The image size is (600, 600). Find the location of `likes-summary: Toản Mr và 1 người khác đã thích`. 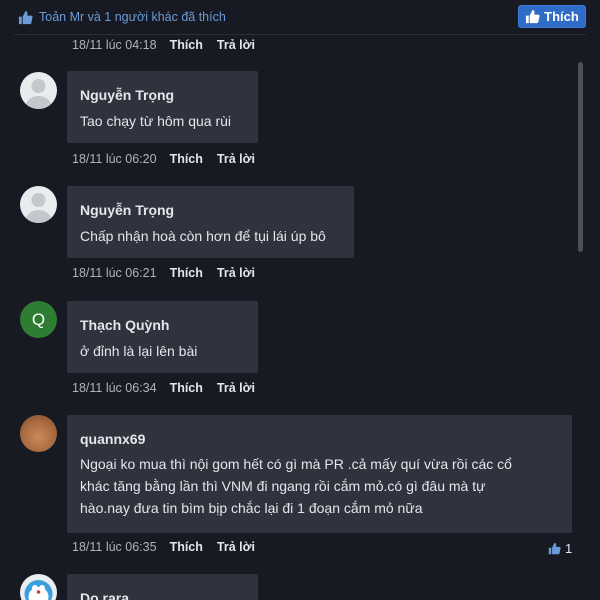

likes-summary: Toản Mr và 1 người khác đã thích is located at coordinates (122, 17).